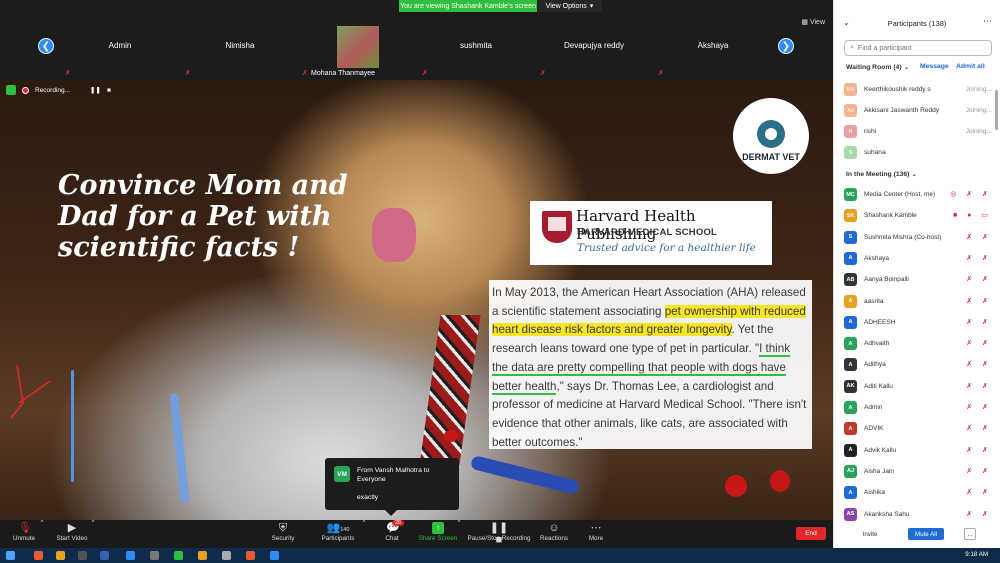  What do you see at coordinates (870, 534) in the screenshot?
I see `invite-button: Invite` at bounding box center [870, 534].